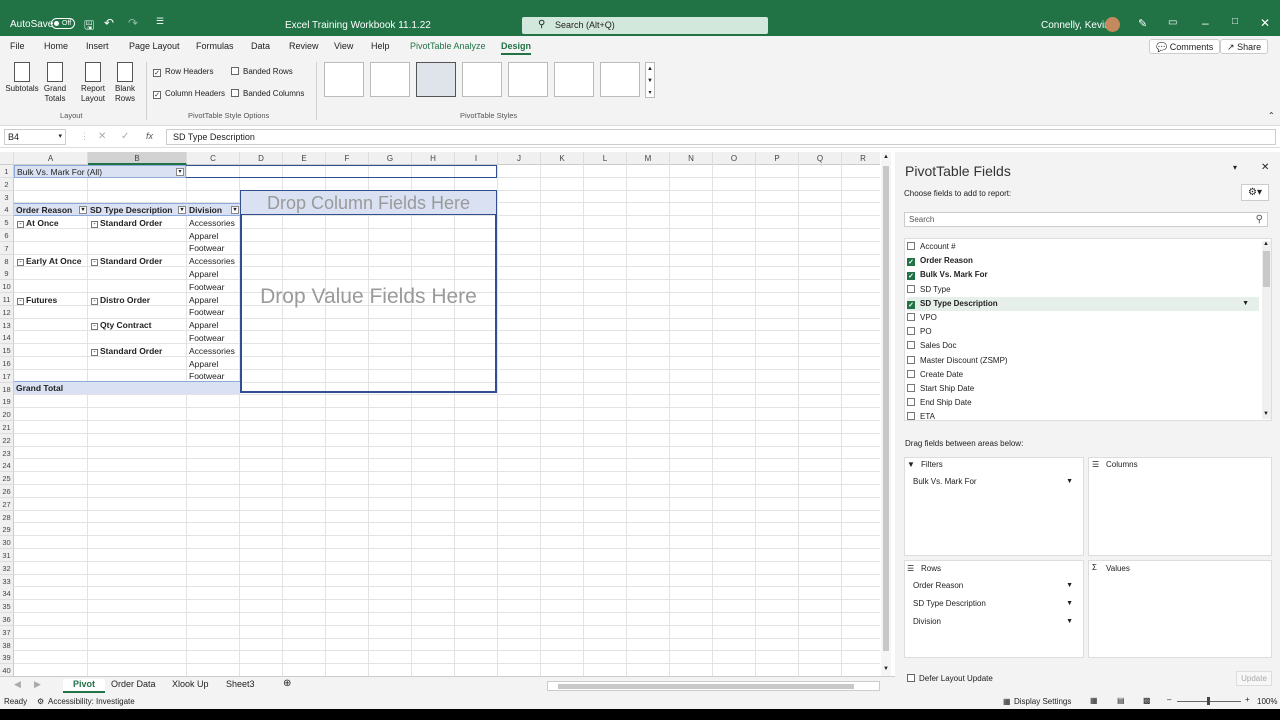  Describe the element at coordinates (7, 299) in the screenshot. I see `row-header-11: 11` at that location.